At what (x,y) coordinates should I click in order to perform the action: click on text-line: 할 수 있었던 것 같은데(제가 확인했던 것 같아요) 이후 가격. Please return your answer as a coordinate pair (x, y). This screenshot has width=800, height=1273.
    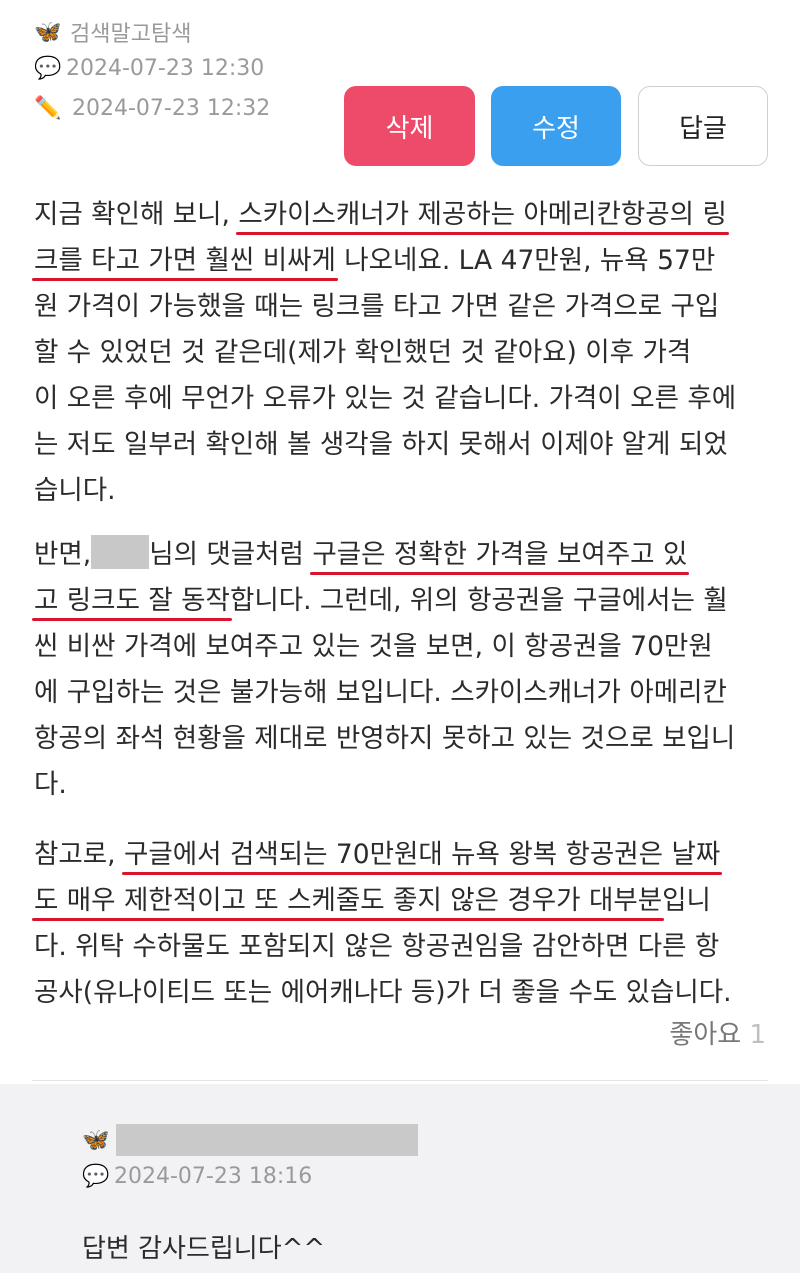
    Looking at the image, I should click on (363, 352).